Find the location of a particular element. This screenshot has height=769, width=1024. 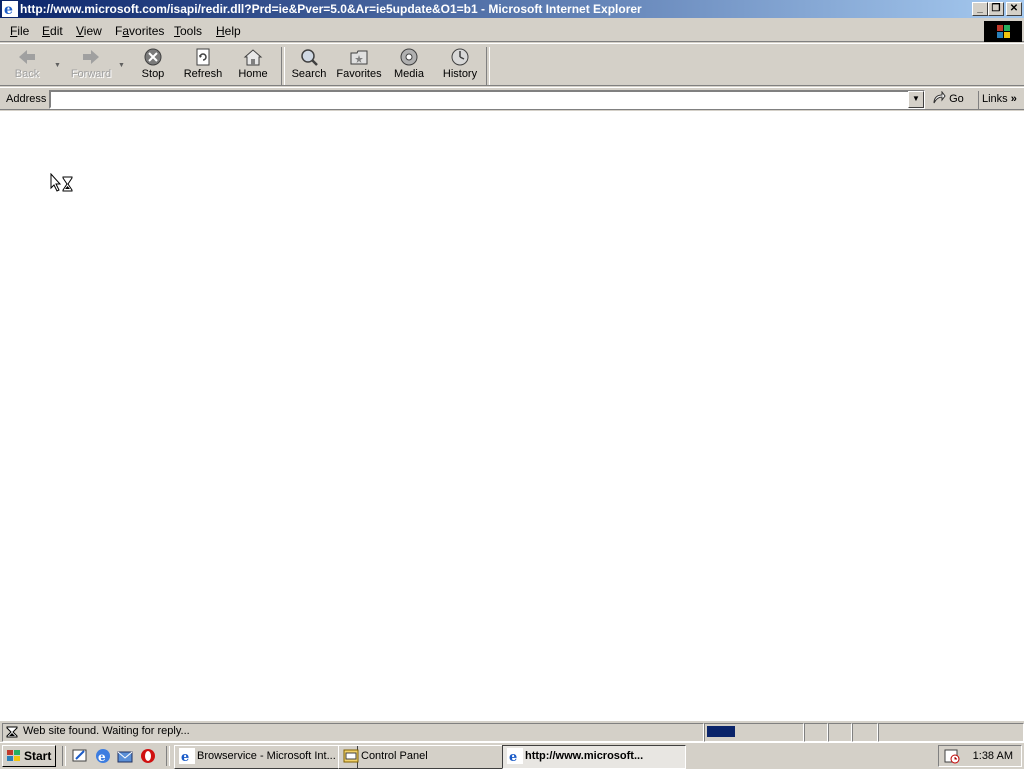

favorites-folder-icon is located at coordinates (359, 57).